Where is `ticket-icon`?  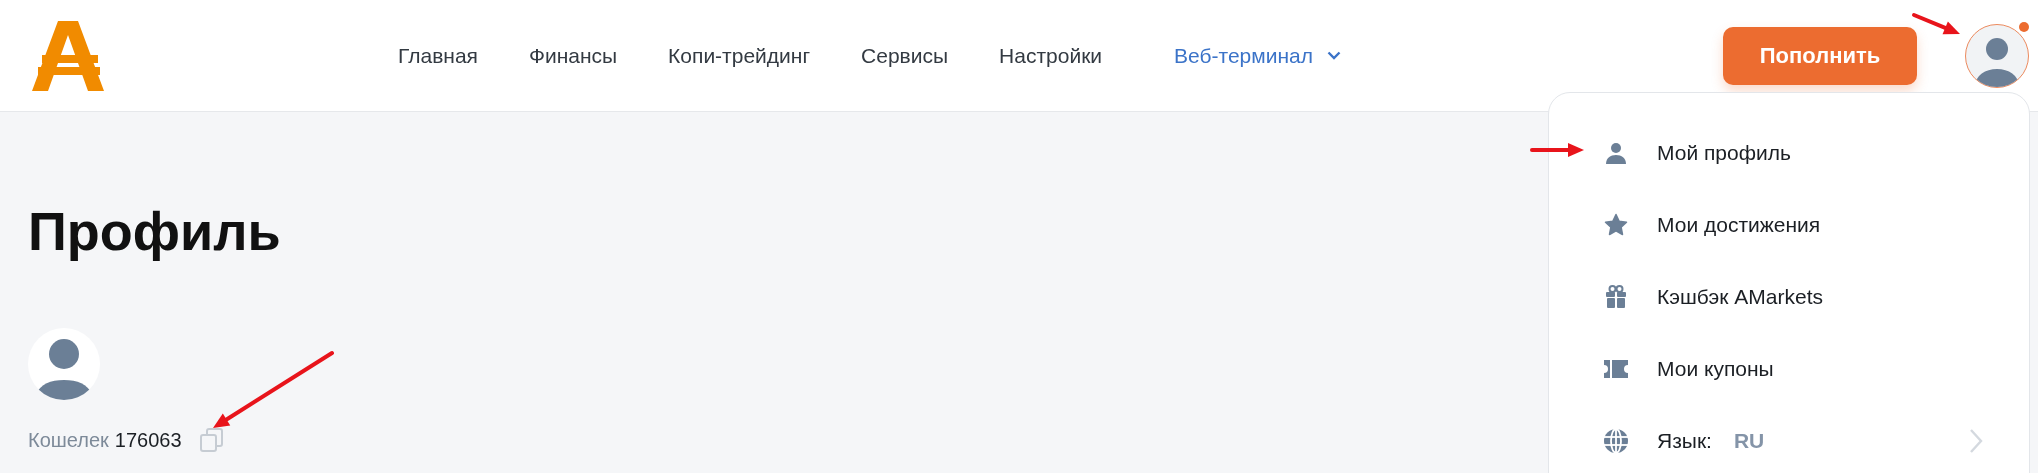 ticket-icon is located at coordinates (1616, 369).